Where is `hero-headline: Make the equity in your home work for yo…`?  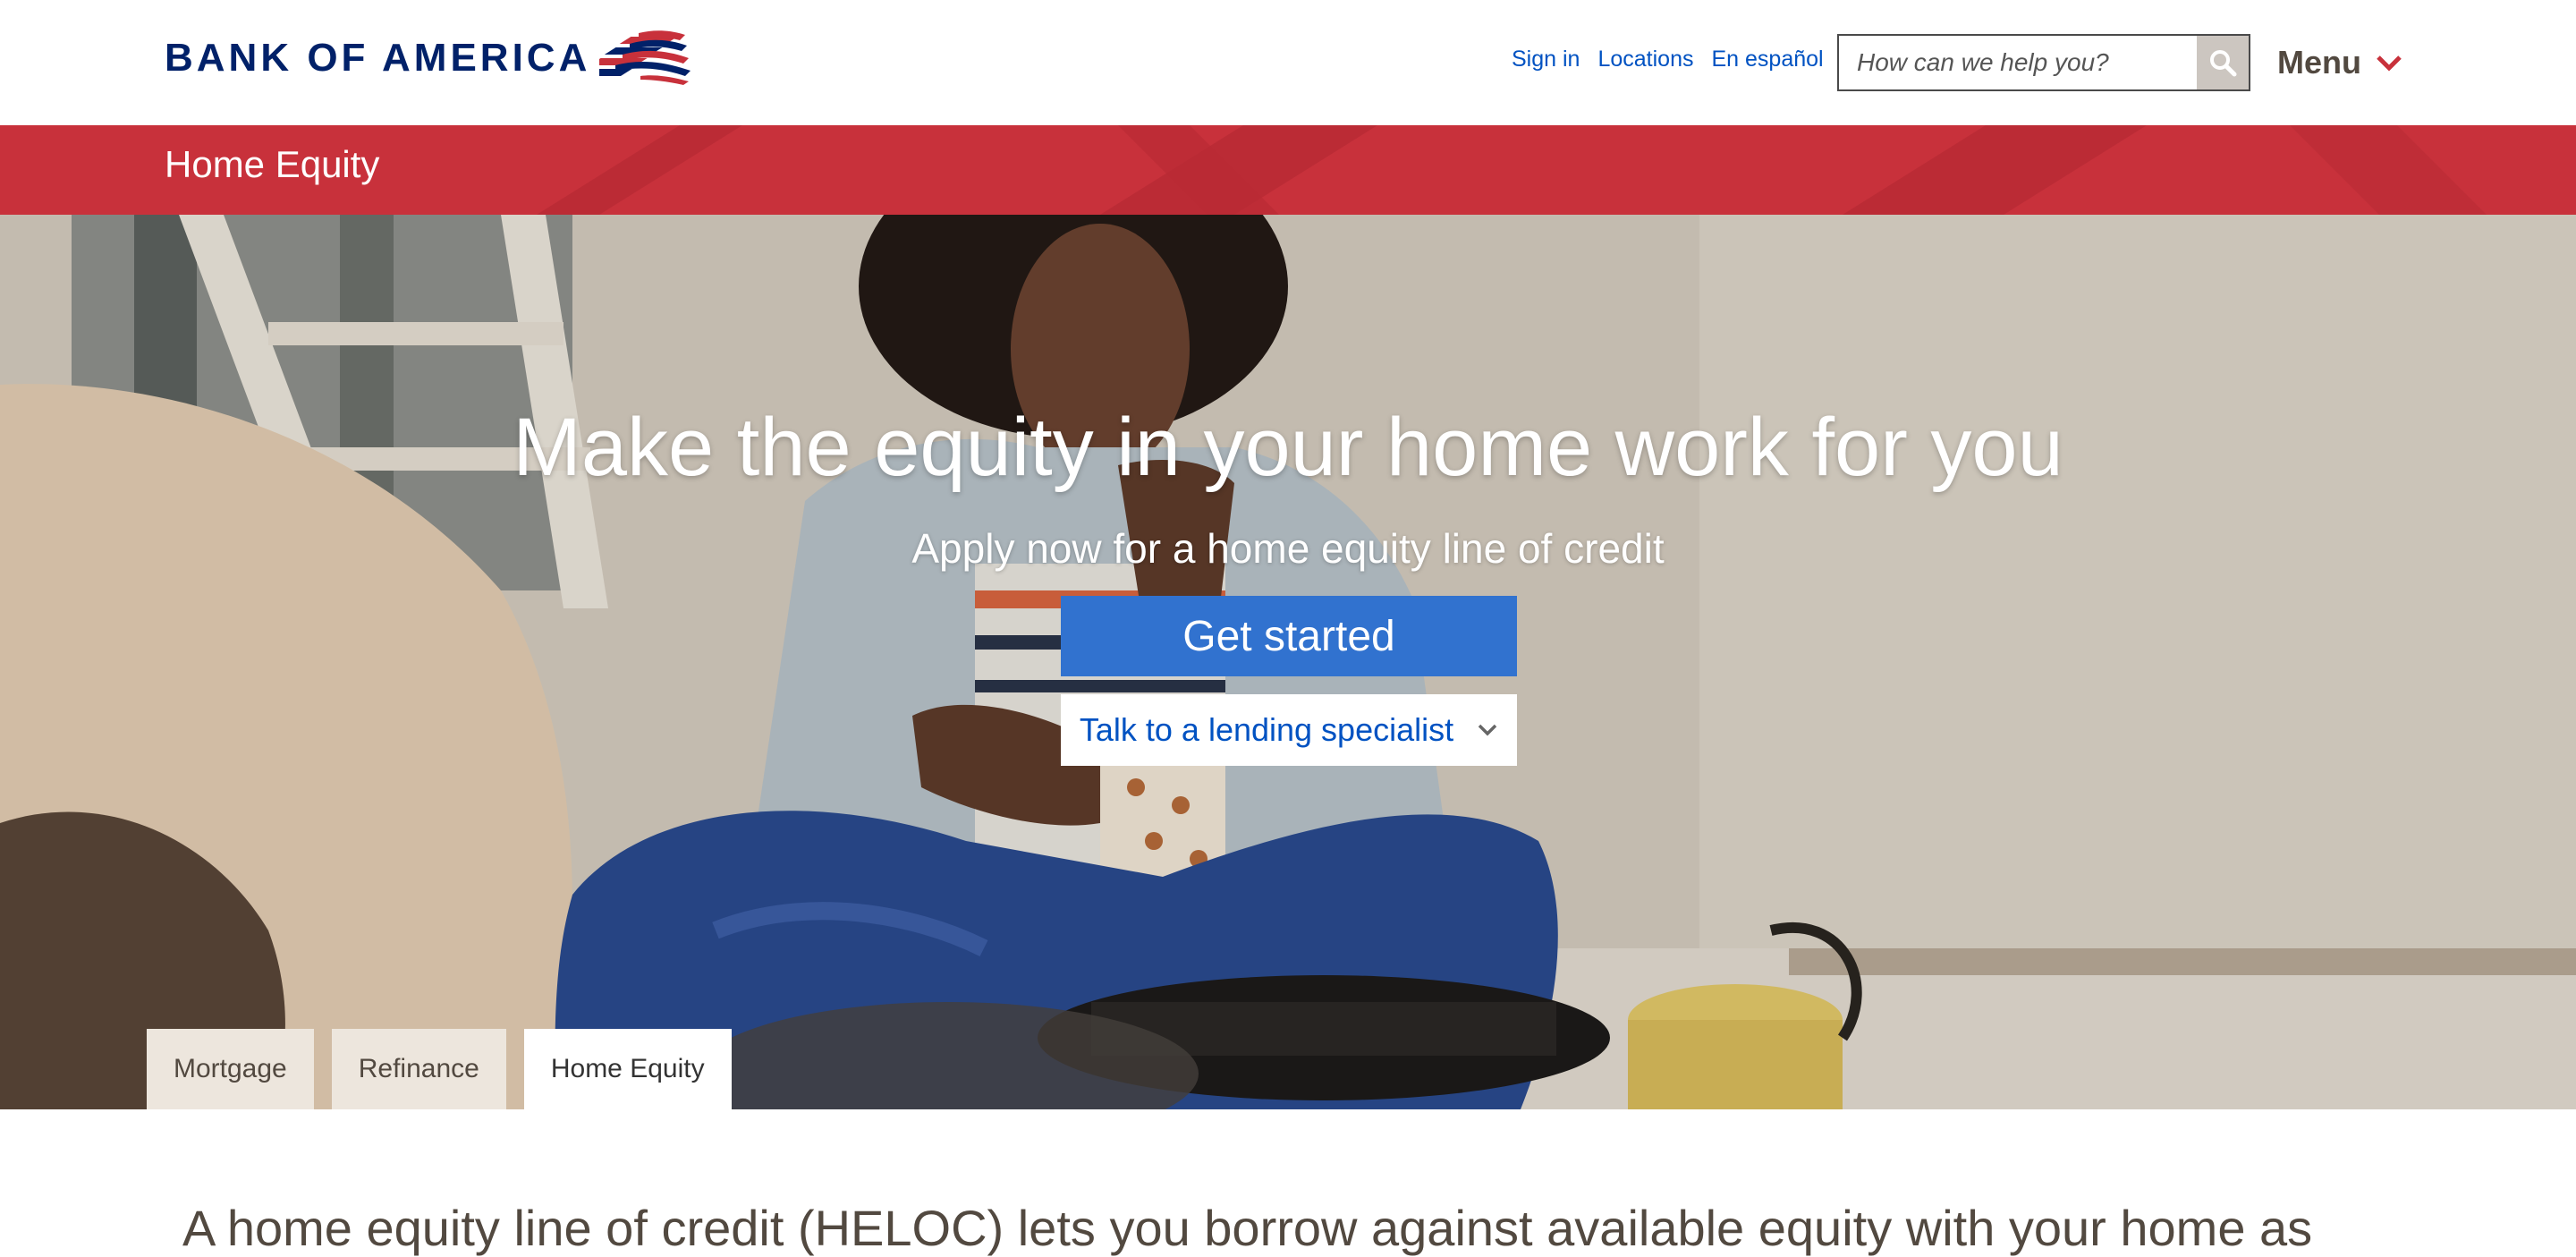
hero-headline: Make the equity in your home work for yo… is located at coordinates (1288, 447).